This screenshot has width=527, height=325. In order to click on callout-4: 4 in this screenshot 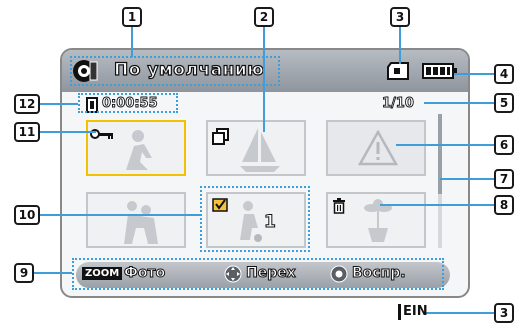, I will do `click(504, 74)`.